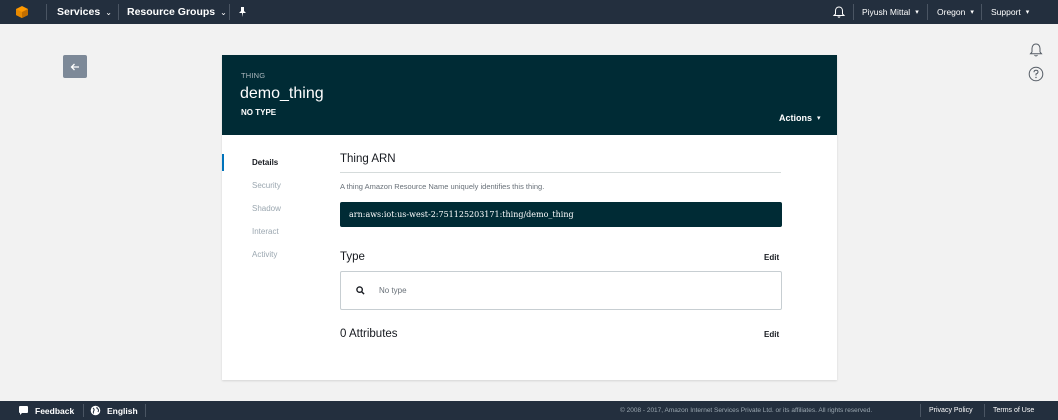  I want to click on help-icon, so click(1036, 74).